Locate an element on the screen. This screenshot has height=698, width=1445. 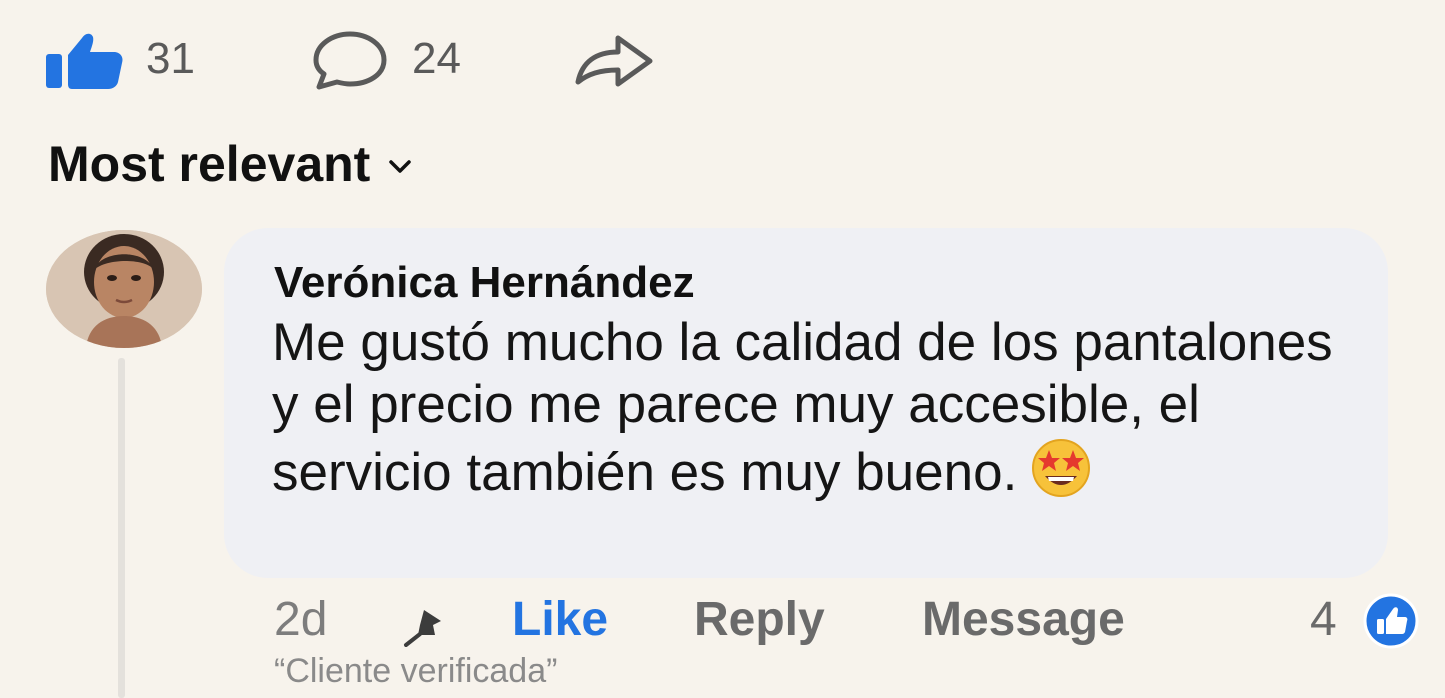
speech-bubble-icon is located at coordinates (350, 60).